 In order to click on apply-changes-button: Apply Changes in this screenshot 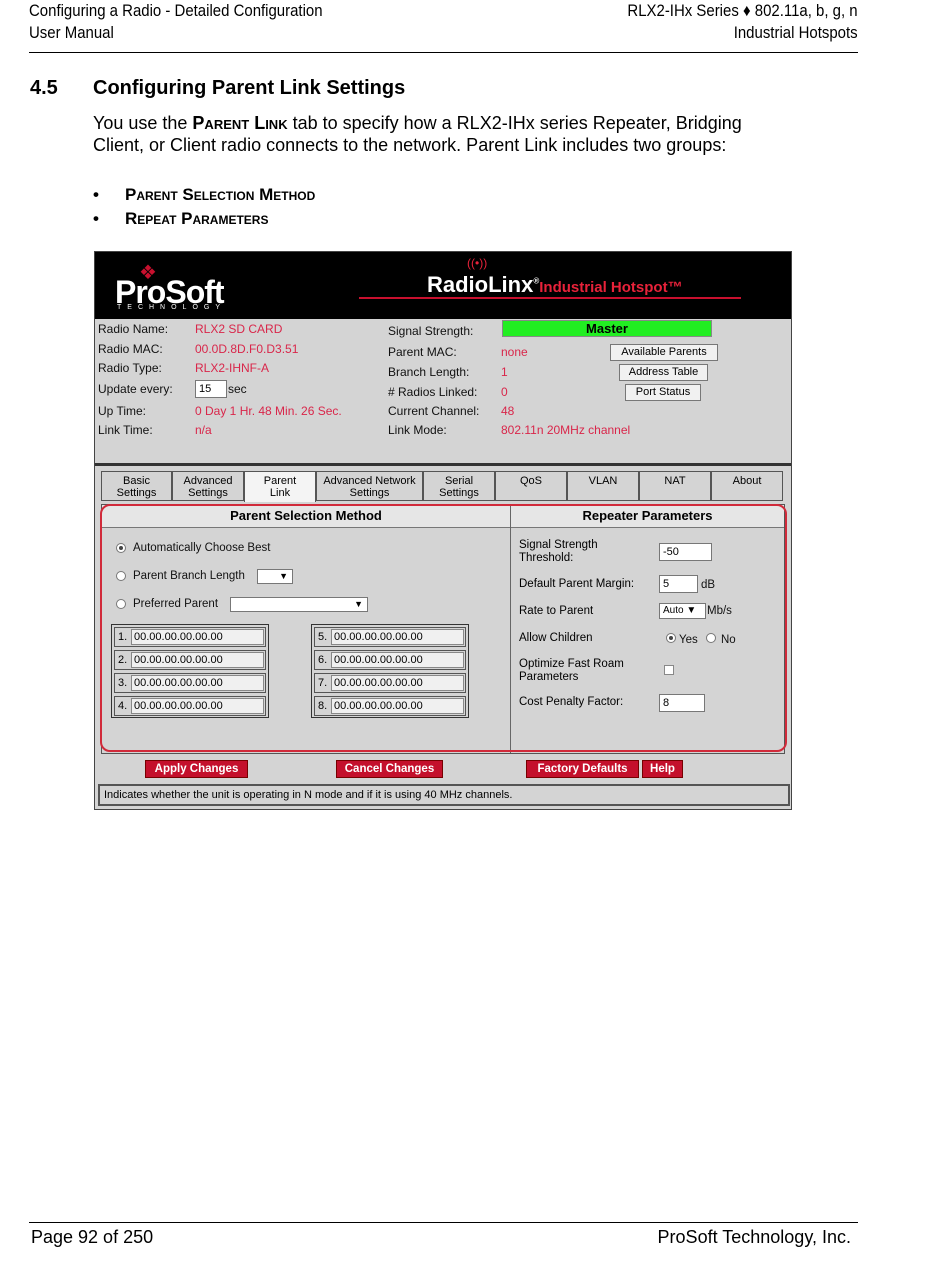, I will do `click(196, 769)`.